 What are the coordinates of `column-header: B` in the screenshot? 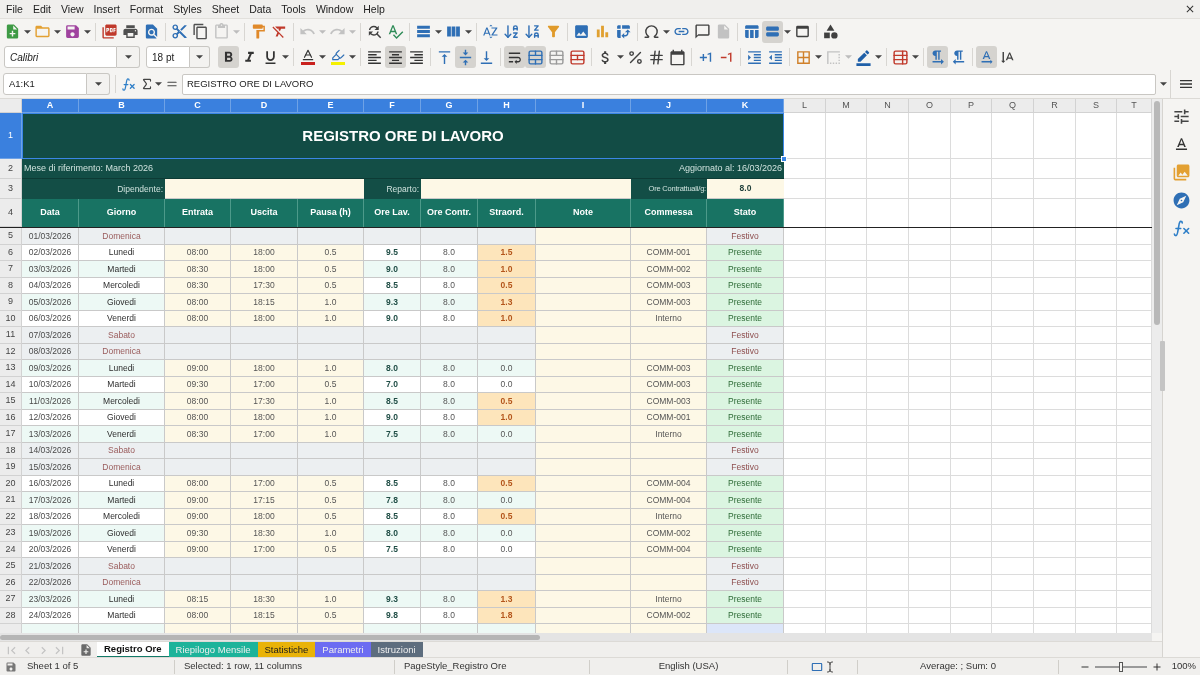 It's located at (122, 106).